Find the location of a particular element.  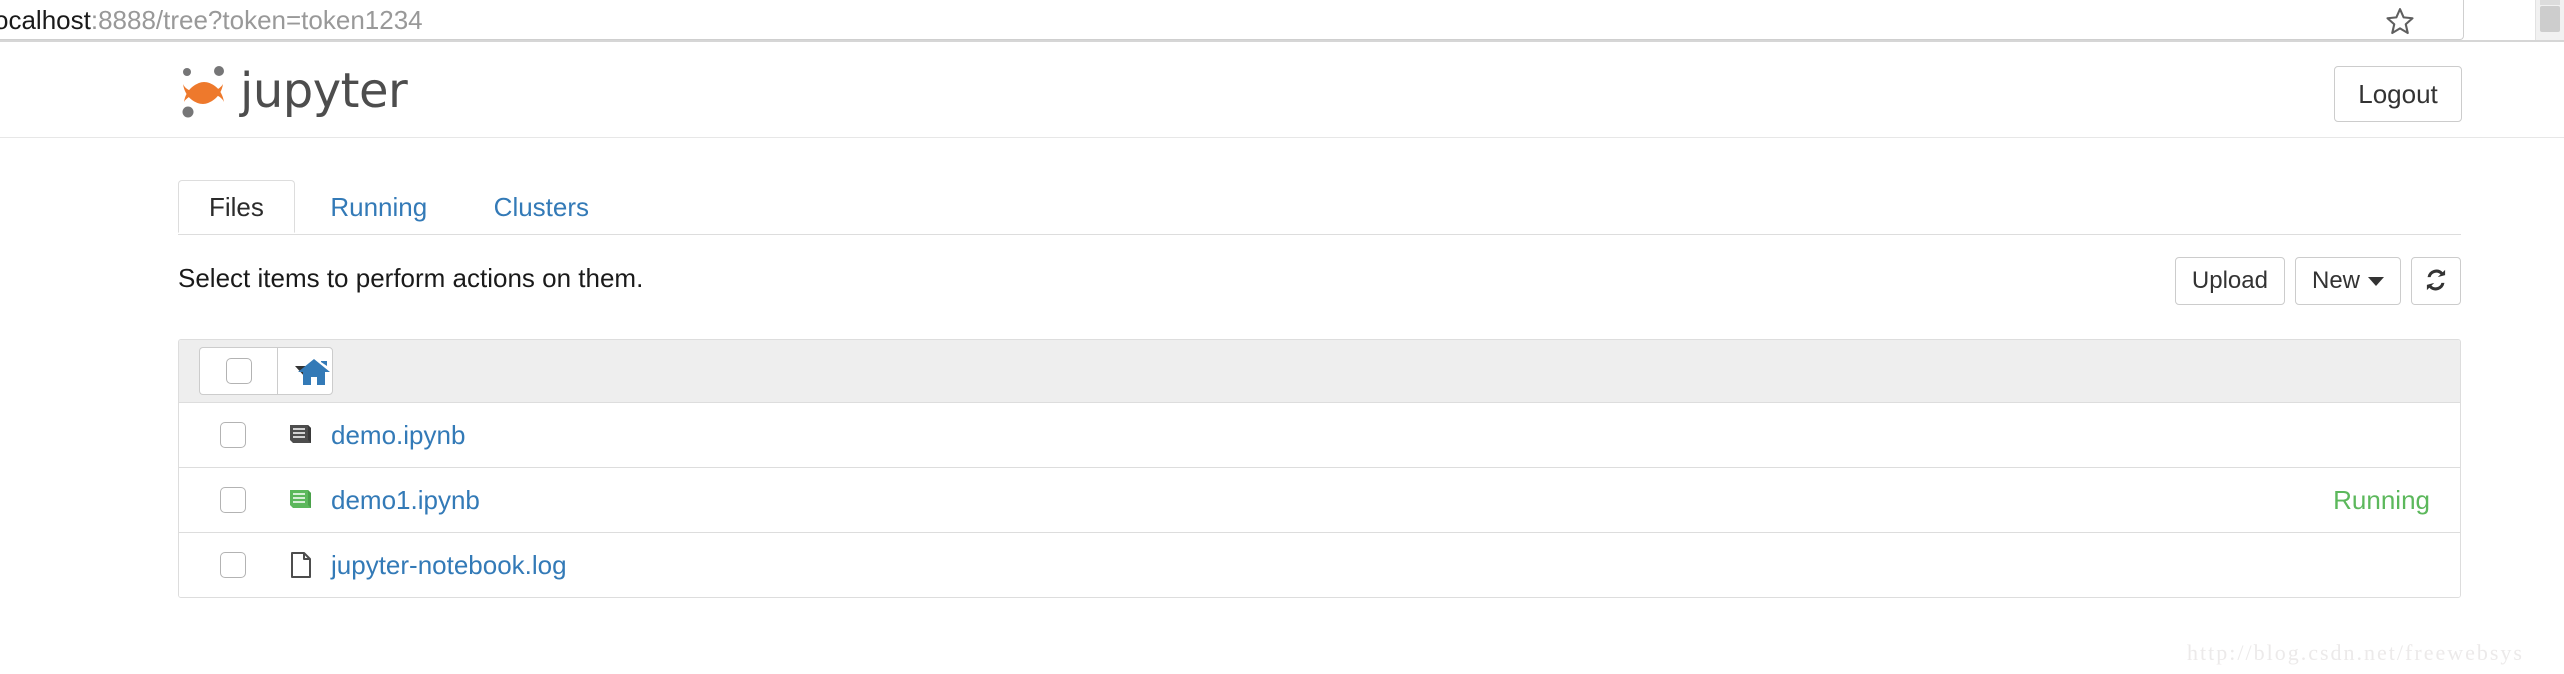

file-name-link: demo1.ipynb is located at coordinates (405, 500).